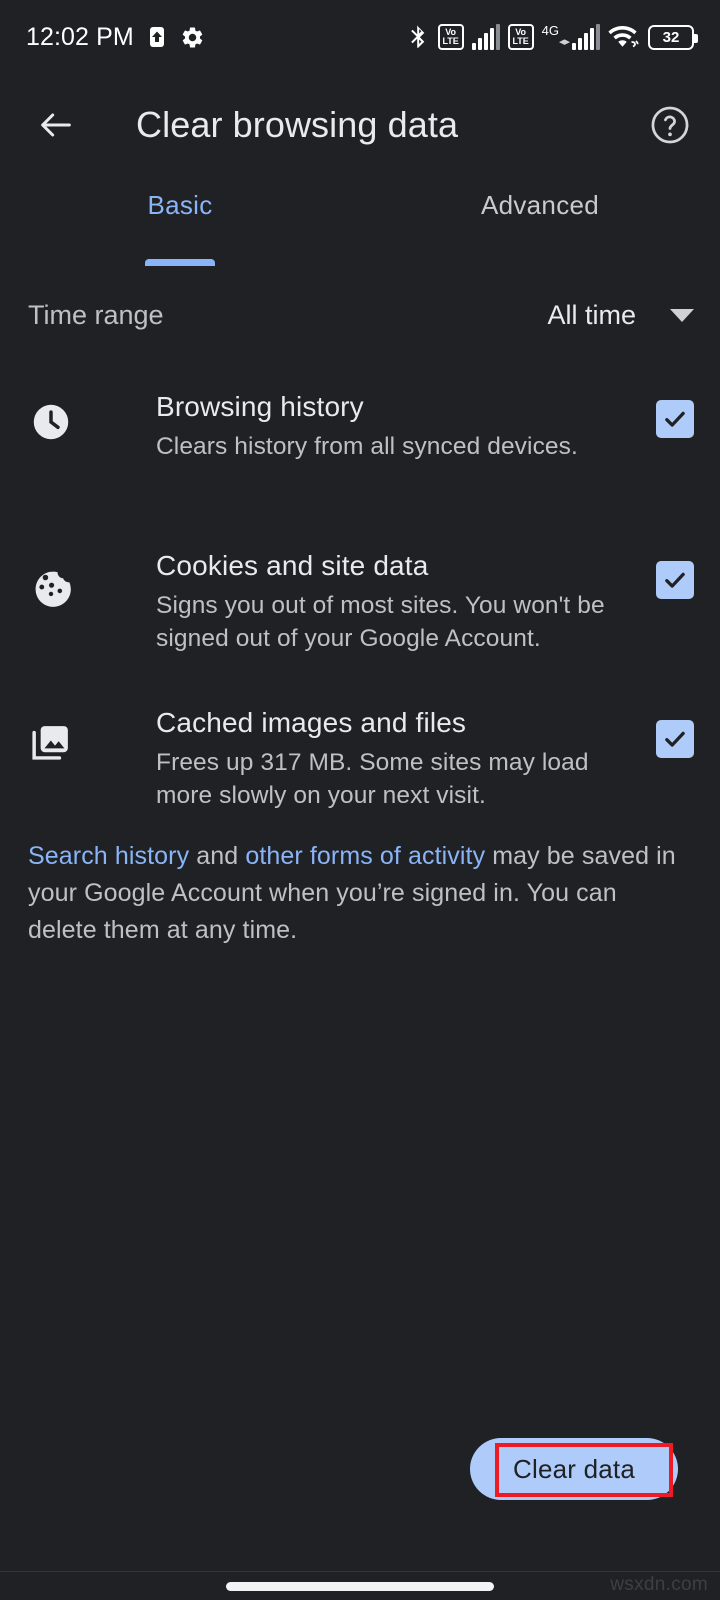  I want to click on status-bar: 12:02 PM Vo LTE Vo LTE 4G ◂▸ 32, so click(360, 37).